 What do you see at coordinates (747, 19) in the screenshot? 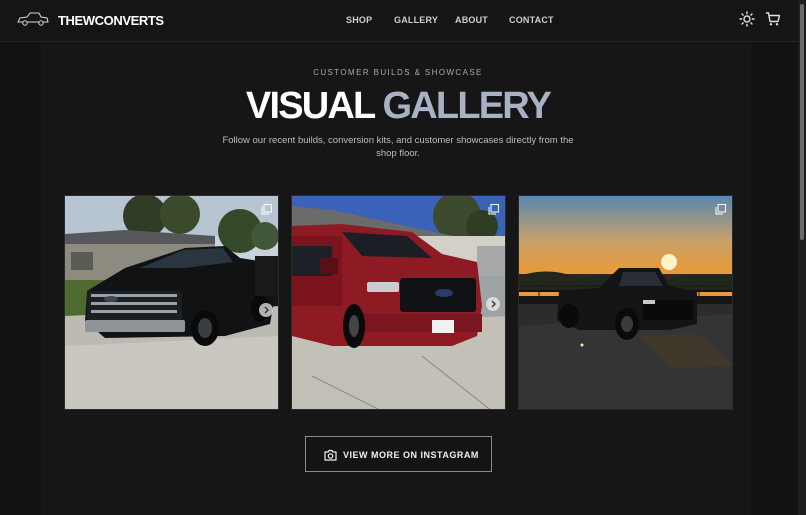
I see `sun-icon` at bounding box center [747, 19].